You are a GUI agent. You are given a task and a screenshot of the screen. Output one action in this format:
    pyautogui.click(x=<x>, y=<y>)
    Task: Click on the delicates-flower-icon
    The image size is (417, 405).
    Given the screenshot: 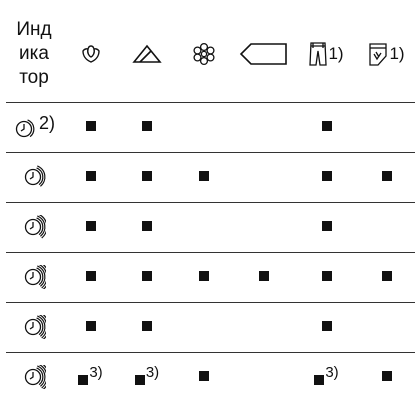 What is the action you would take?
    pyautogui.click(x=204, y=54)
    